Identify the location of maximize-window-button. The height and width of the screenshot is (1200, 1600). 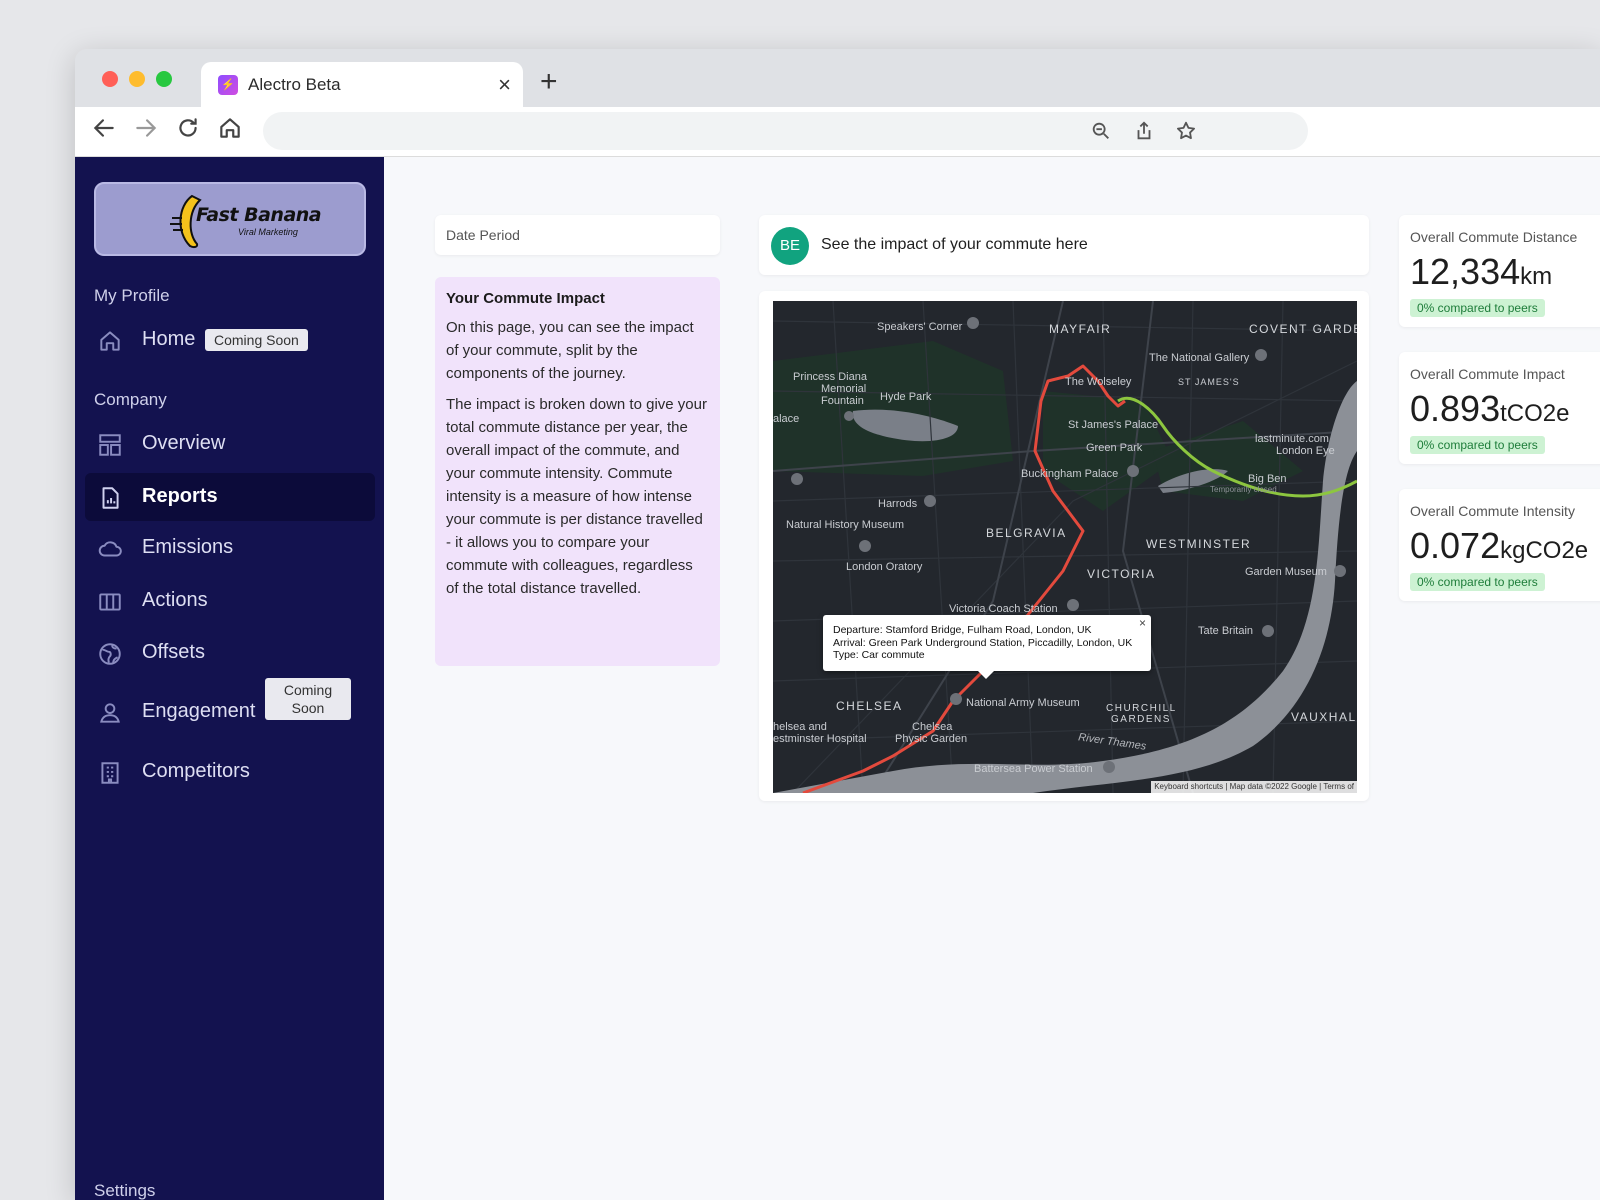
(164, 79).